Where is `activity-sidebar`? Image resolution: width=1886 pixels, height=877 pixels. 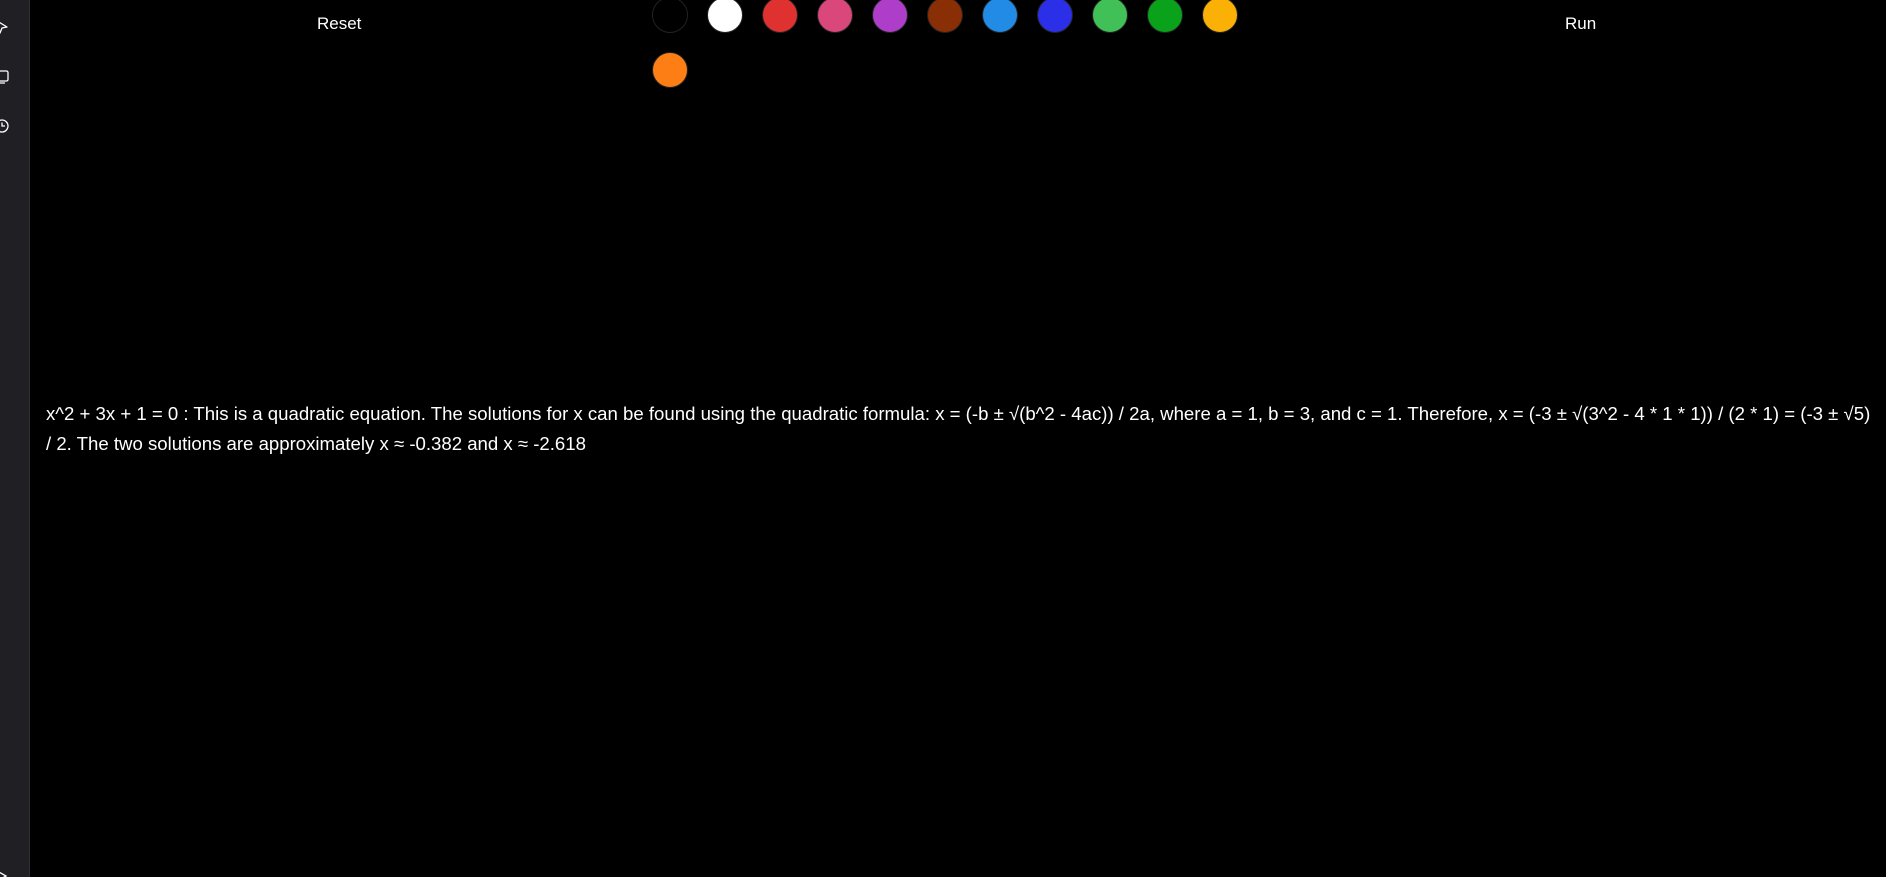
activity-sidebar is located at coordinates (15, 438).